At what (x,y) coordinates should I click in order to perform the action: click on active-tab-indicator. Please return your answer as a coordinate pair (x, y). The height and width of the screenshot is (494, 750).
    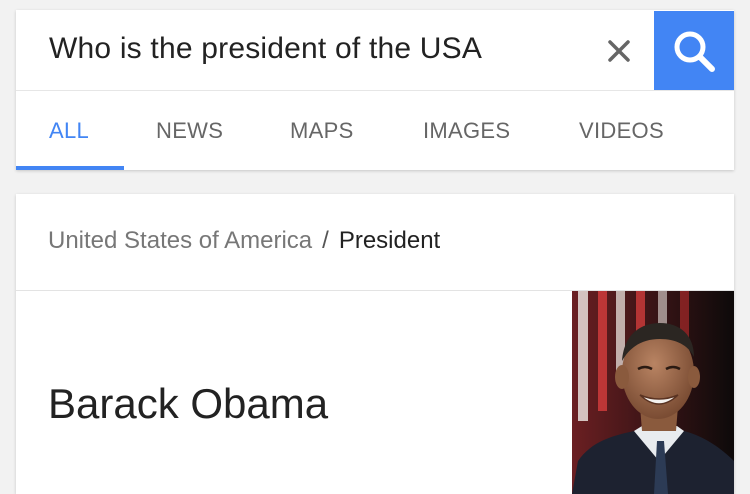
    Looking at the image, I should click on (70, 168).